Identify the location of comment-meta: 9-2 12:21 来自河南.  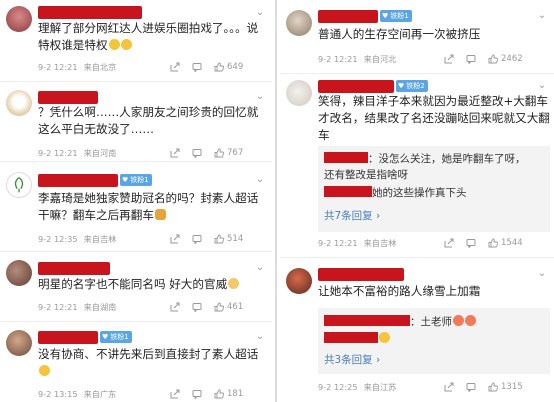
(77, 153).